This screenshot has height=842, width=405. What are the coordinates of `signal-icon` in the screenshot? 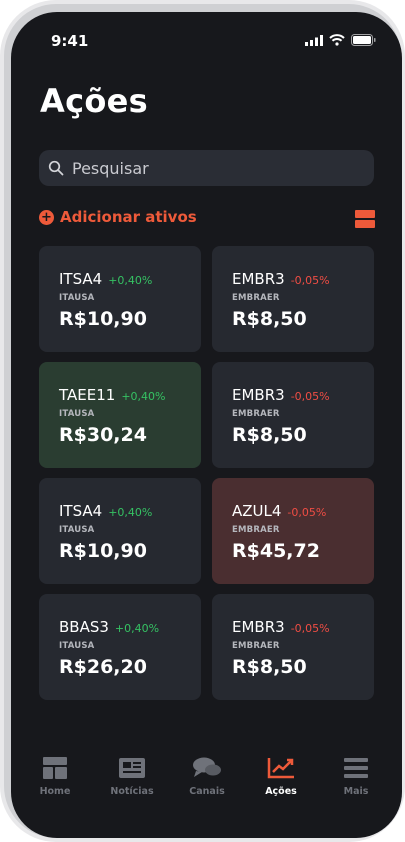 It's located at (314, 40).